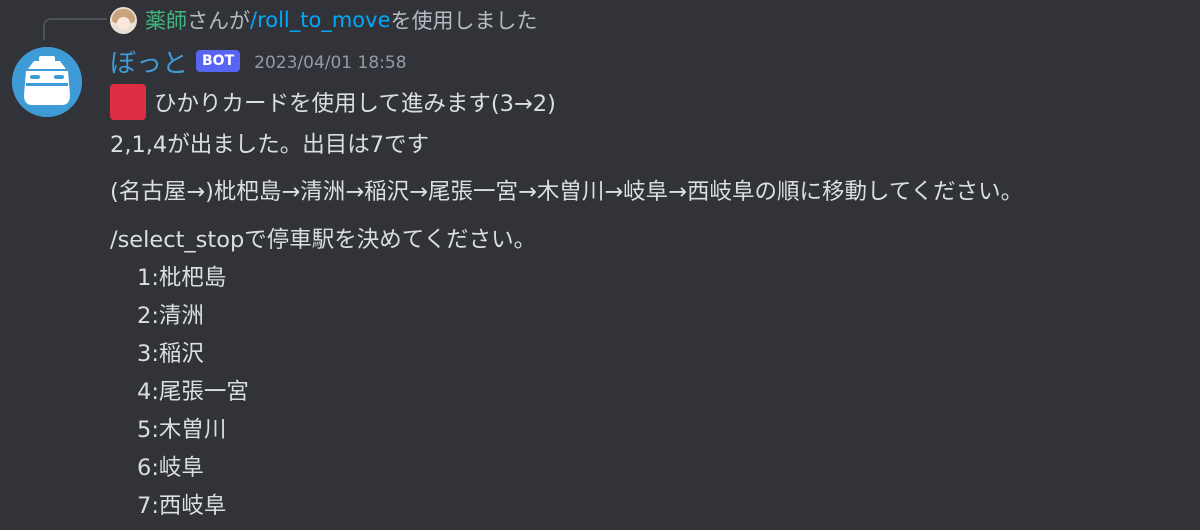 The height and width of the screenshot is (530, 1200). Describe the element at coordinates (182, 506) in the screenshot. I see `list-item-stop-7: 7:西岐阜` at that location.